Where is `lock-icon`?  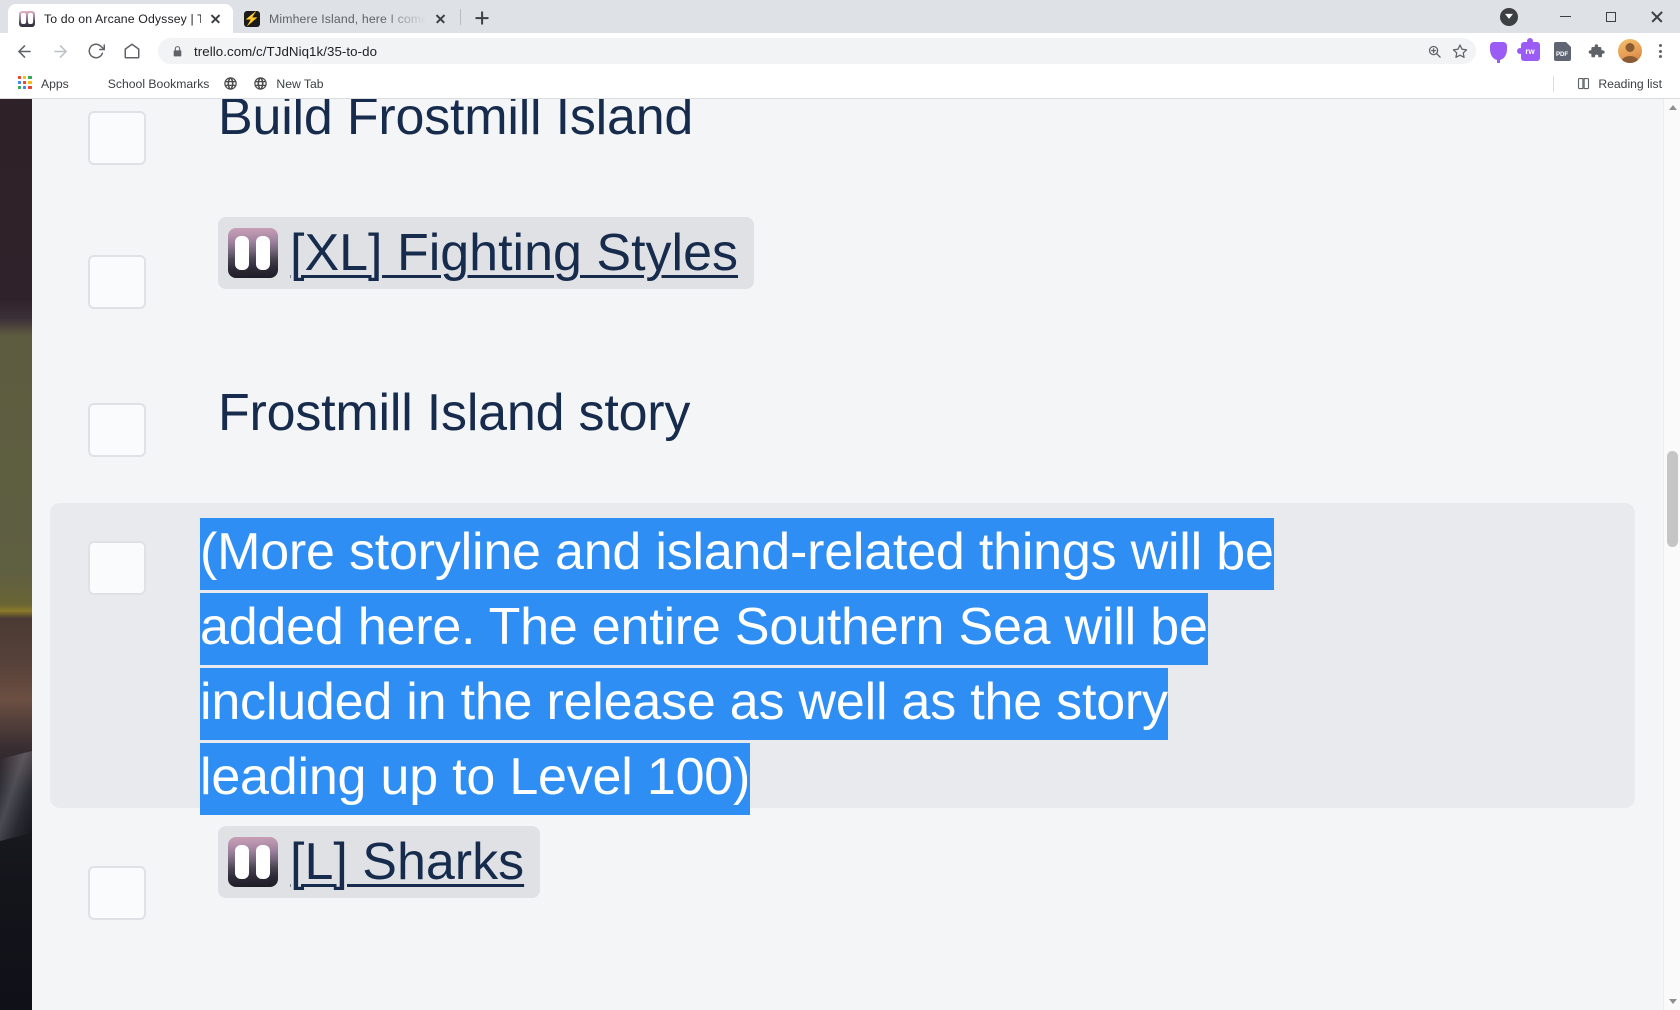 lock-icon is located at coordinates (177, 51).